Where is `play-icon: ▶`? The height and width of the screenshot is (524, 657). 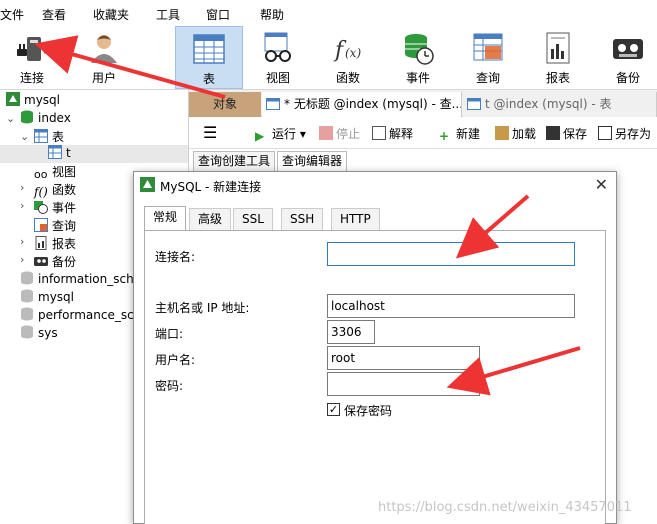 play-icon: ▶ is located at coordinates (260, 136).